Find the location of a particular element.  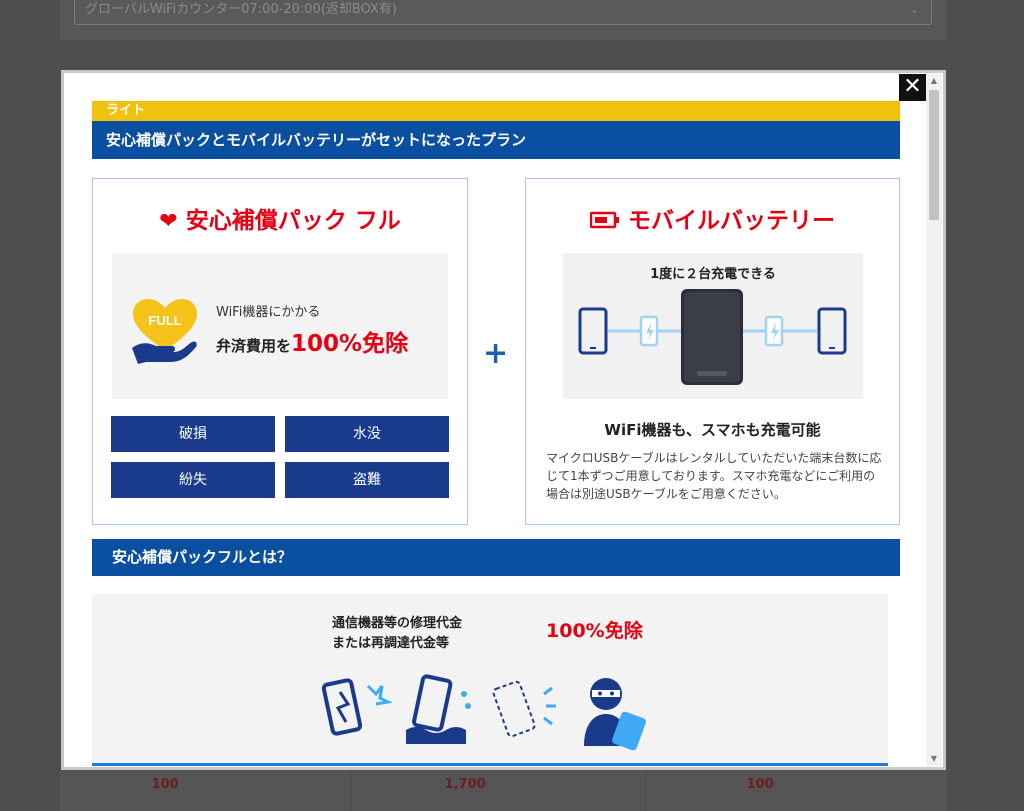

close-icon: ✕ is located at coordinates (912, 86).